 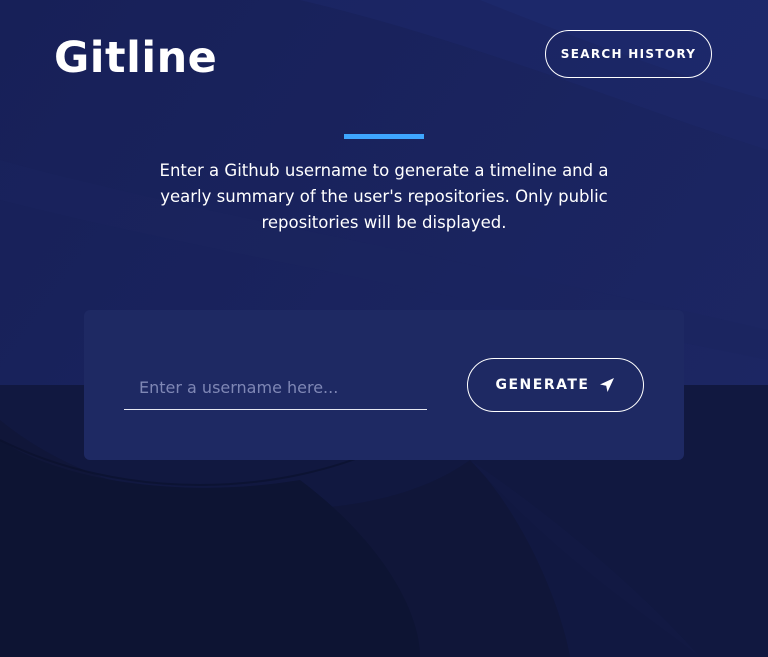 I want to click on username-input, so click(x=275, y=388).